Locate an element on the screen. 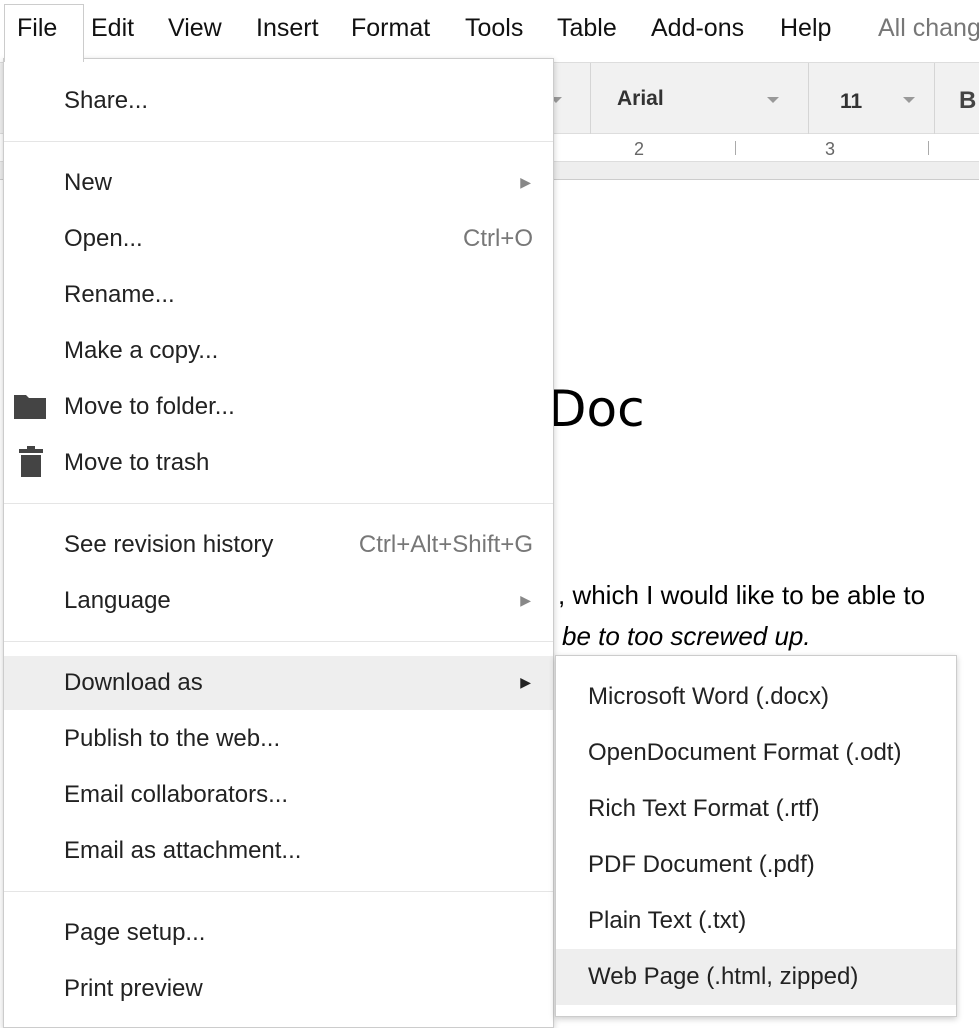 The height and width of the screenshot is (1028, 979). ruler-label: 2 is located at coordinates (639, 149).